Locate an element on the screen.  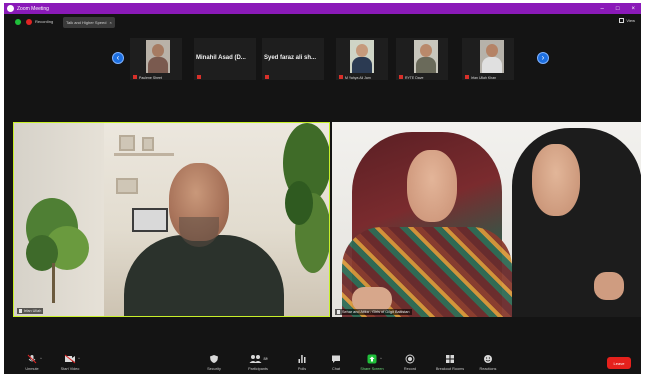
chevron-left-icon: ‹ is located at coordinates (118, 57).